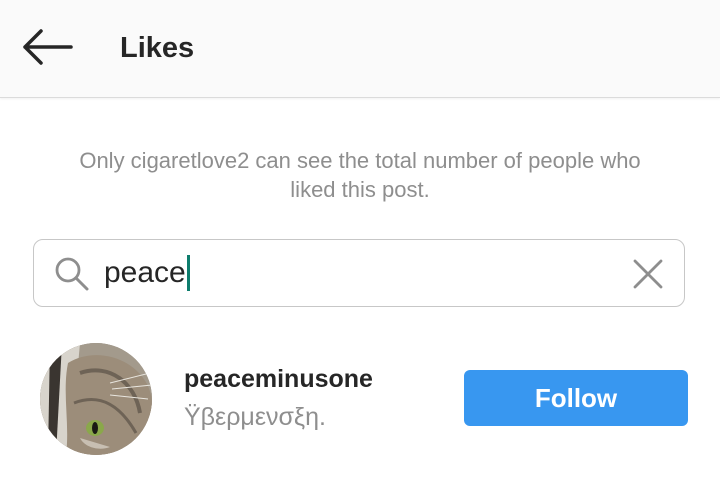 This screenshot has width=720, height=500. Describe the element at coordinates (648, 274) in the screenshot. I see `close-icon` at that location.